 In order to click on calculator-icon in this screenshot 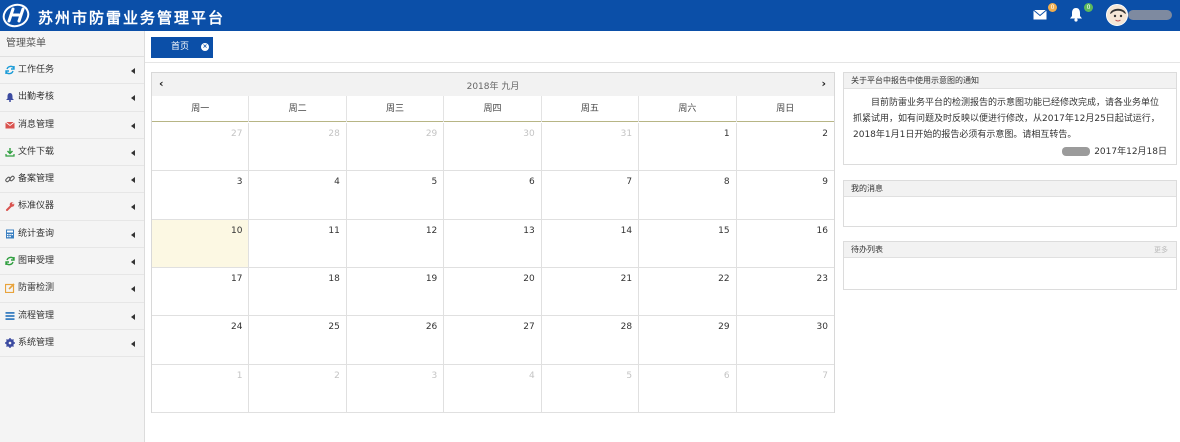, I will do `click(10, 234)`.